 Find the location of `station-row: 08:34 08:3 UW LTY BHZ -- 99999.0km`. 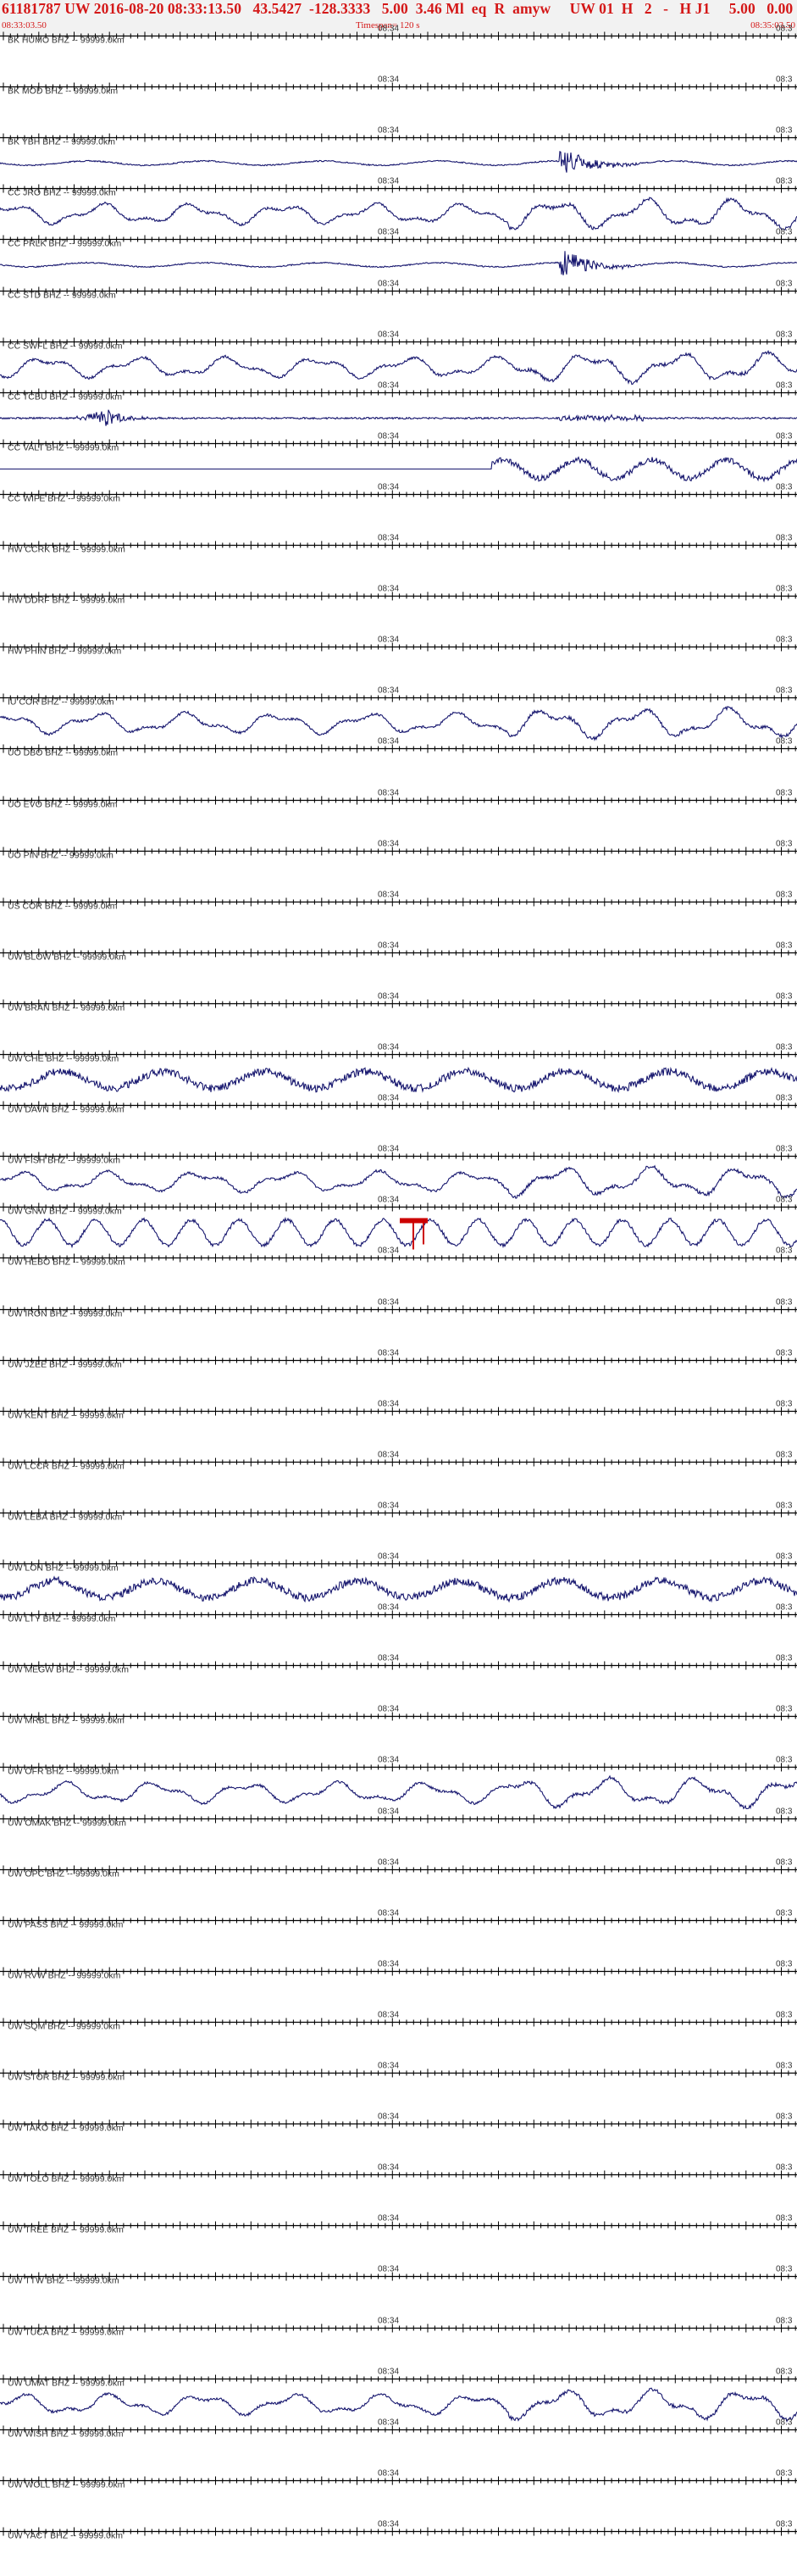

station-row: 08:34 08:3 UW LTY BHZ -- 99999.0km is located at coordinates (398, 1613).